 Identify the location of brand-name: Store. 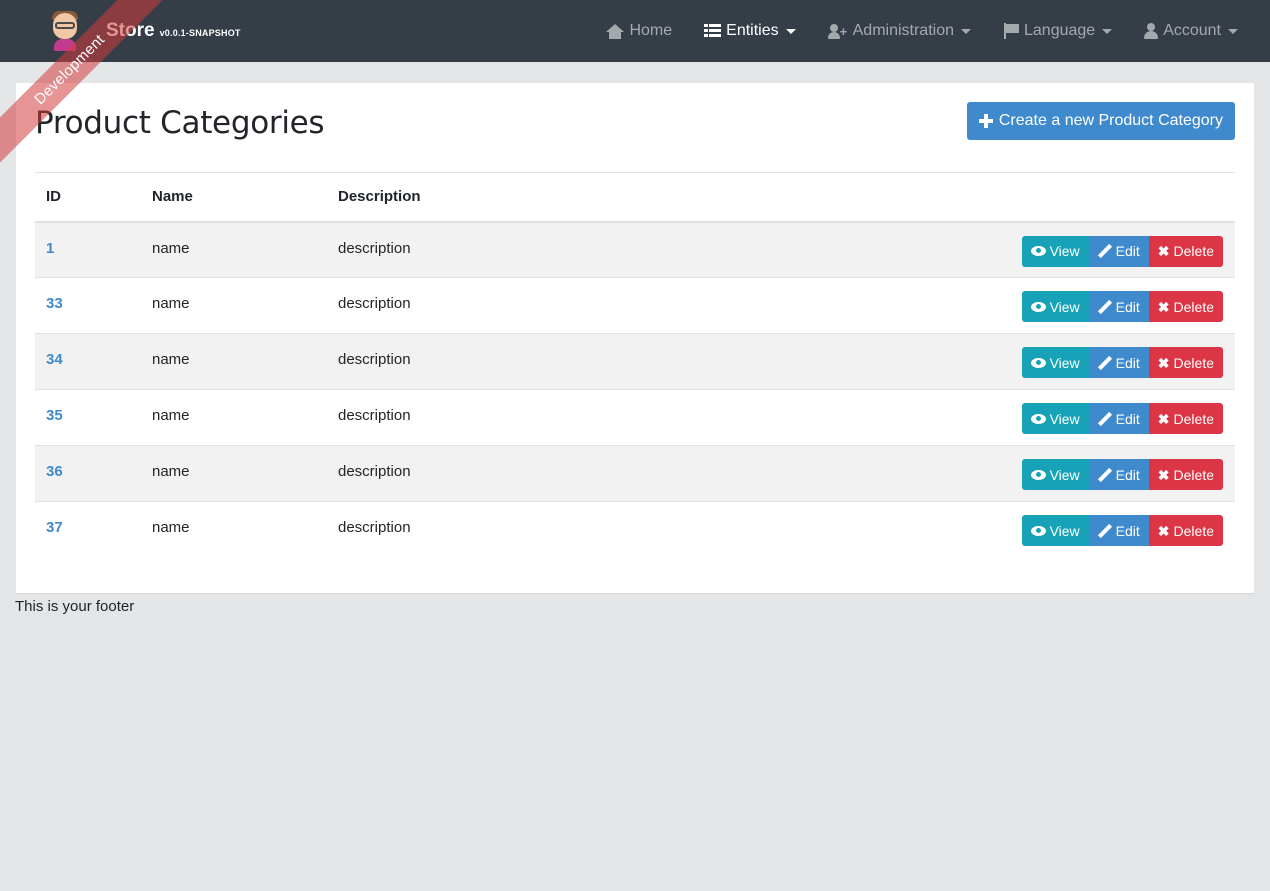
(130, 30).